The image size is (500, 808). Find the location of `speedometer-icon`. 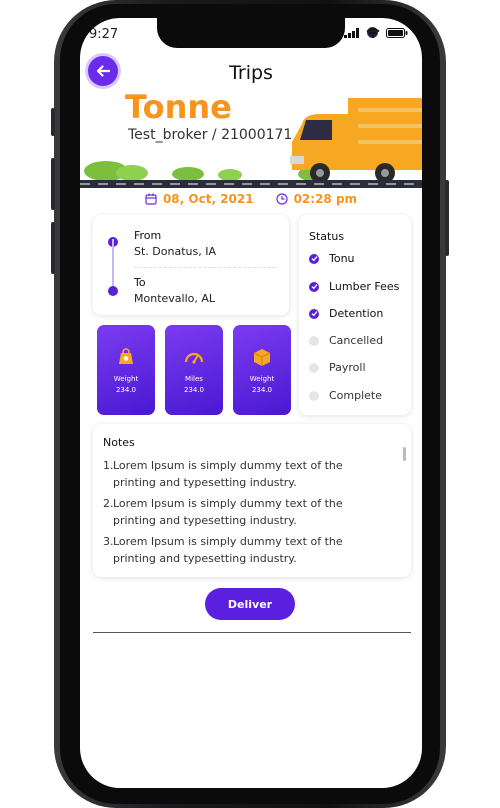

speedometer-icon is located at coordinates (194, 358).